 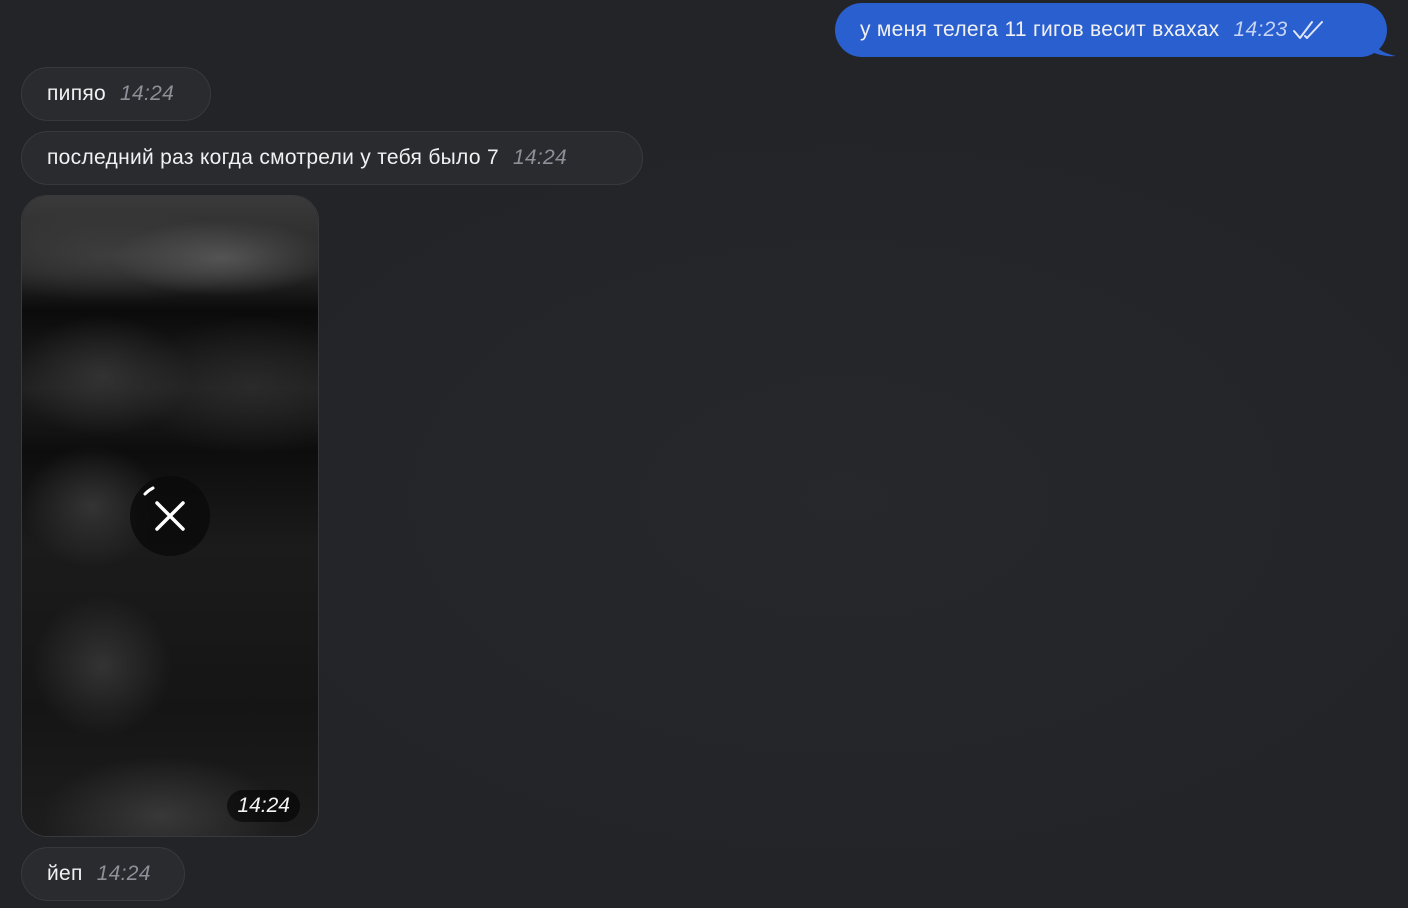 What do you see at coordinates (77, 93) in the screenshot?
I see `message-text: пипяо` at bounding box center [77, 93].